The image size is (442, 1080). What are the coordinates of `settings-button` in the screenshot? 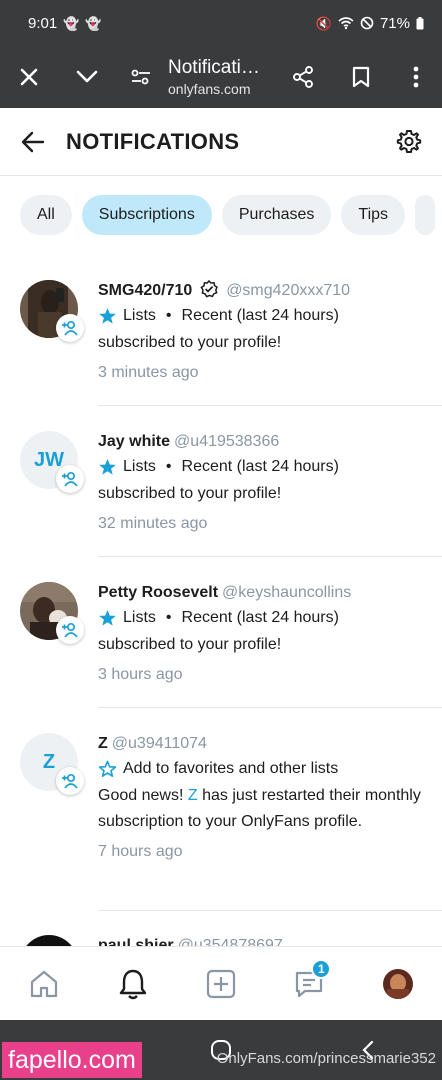 It's located at (409, 142).